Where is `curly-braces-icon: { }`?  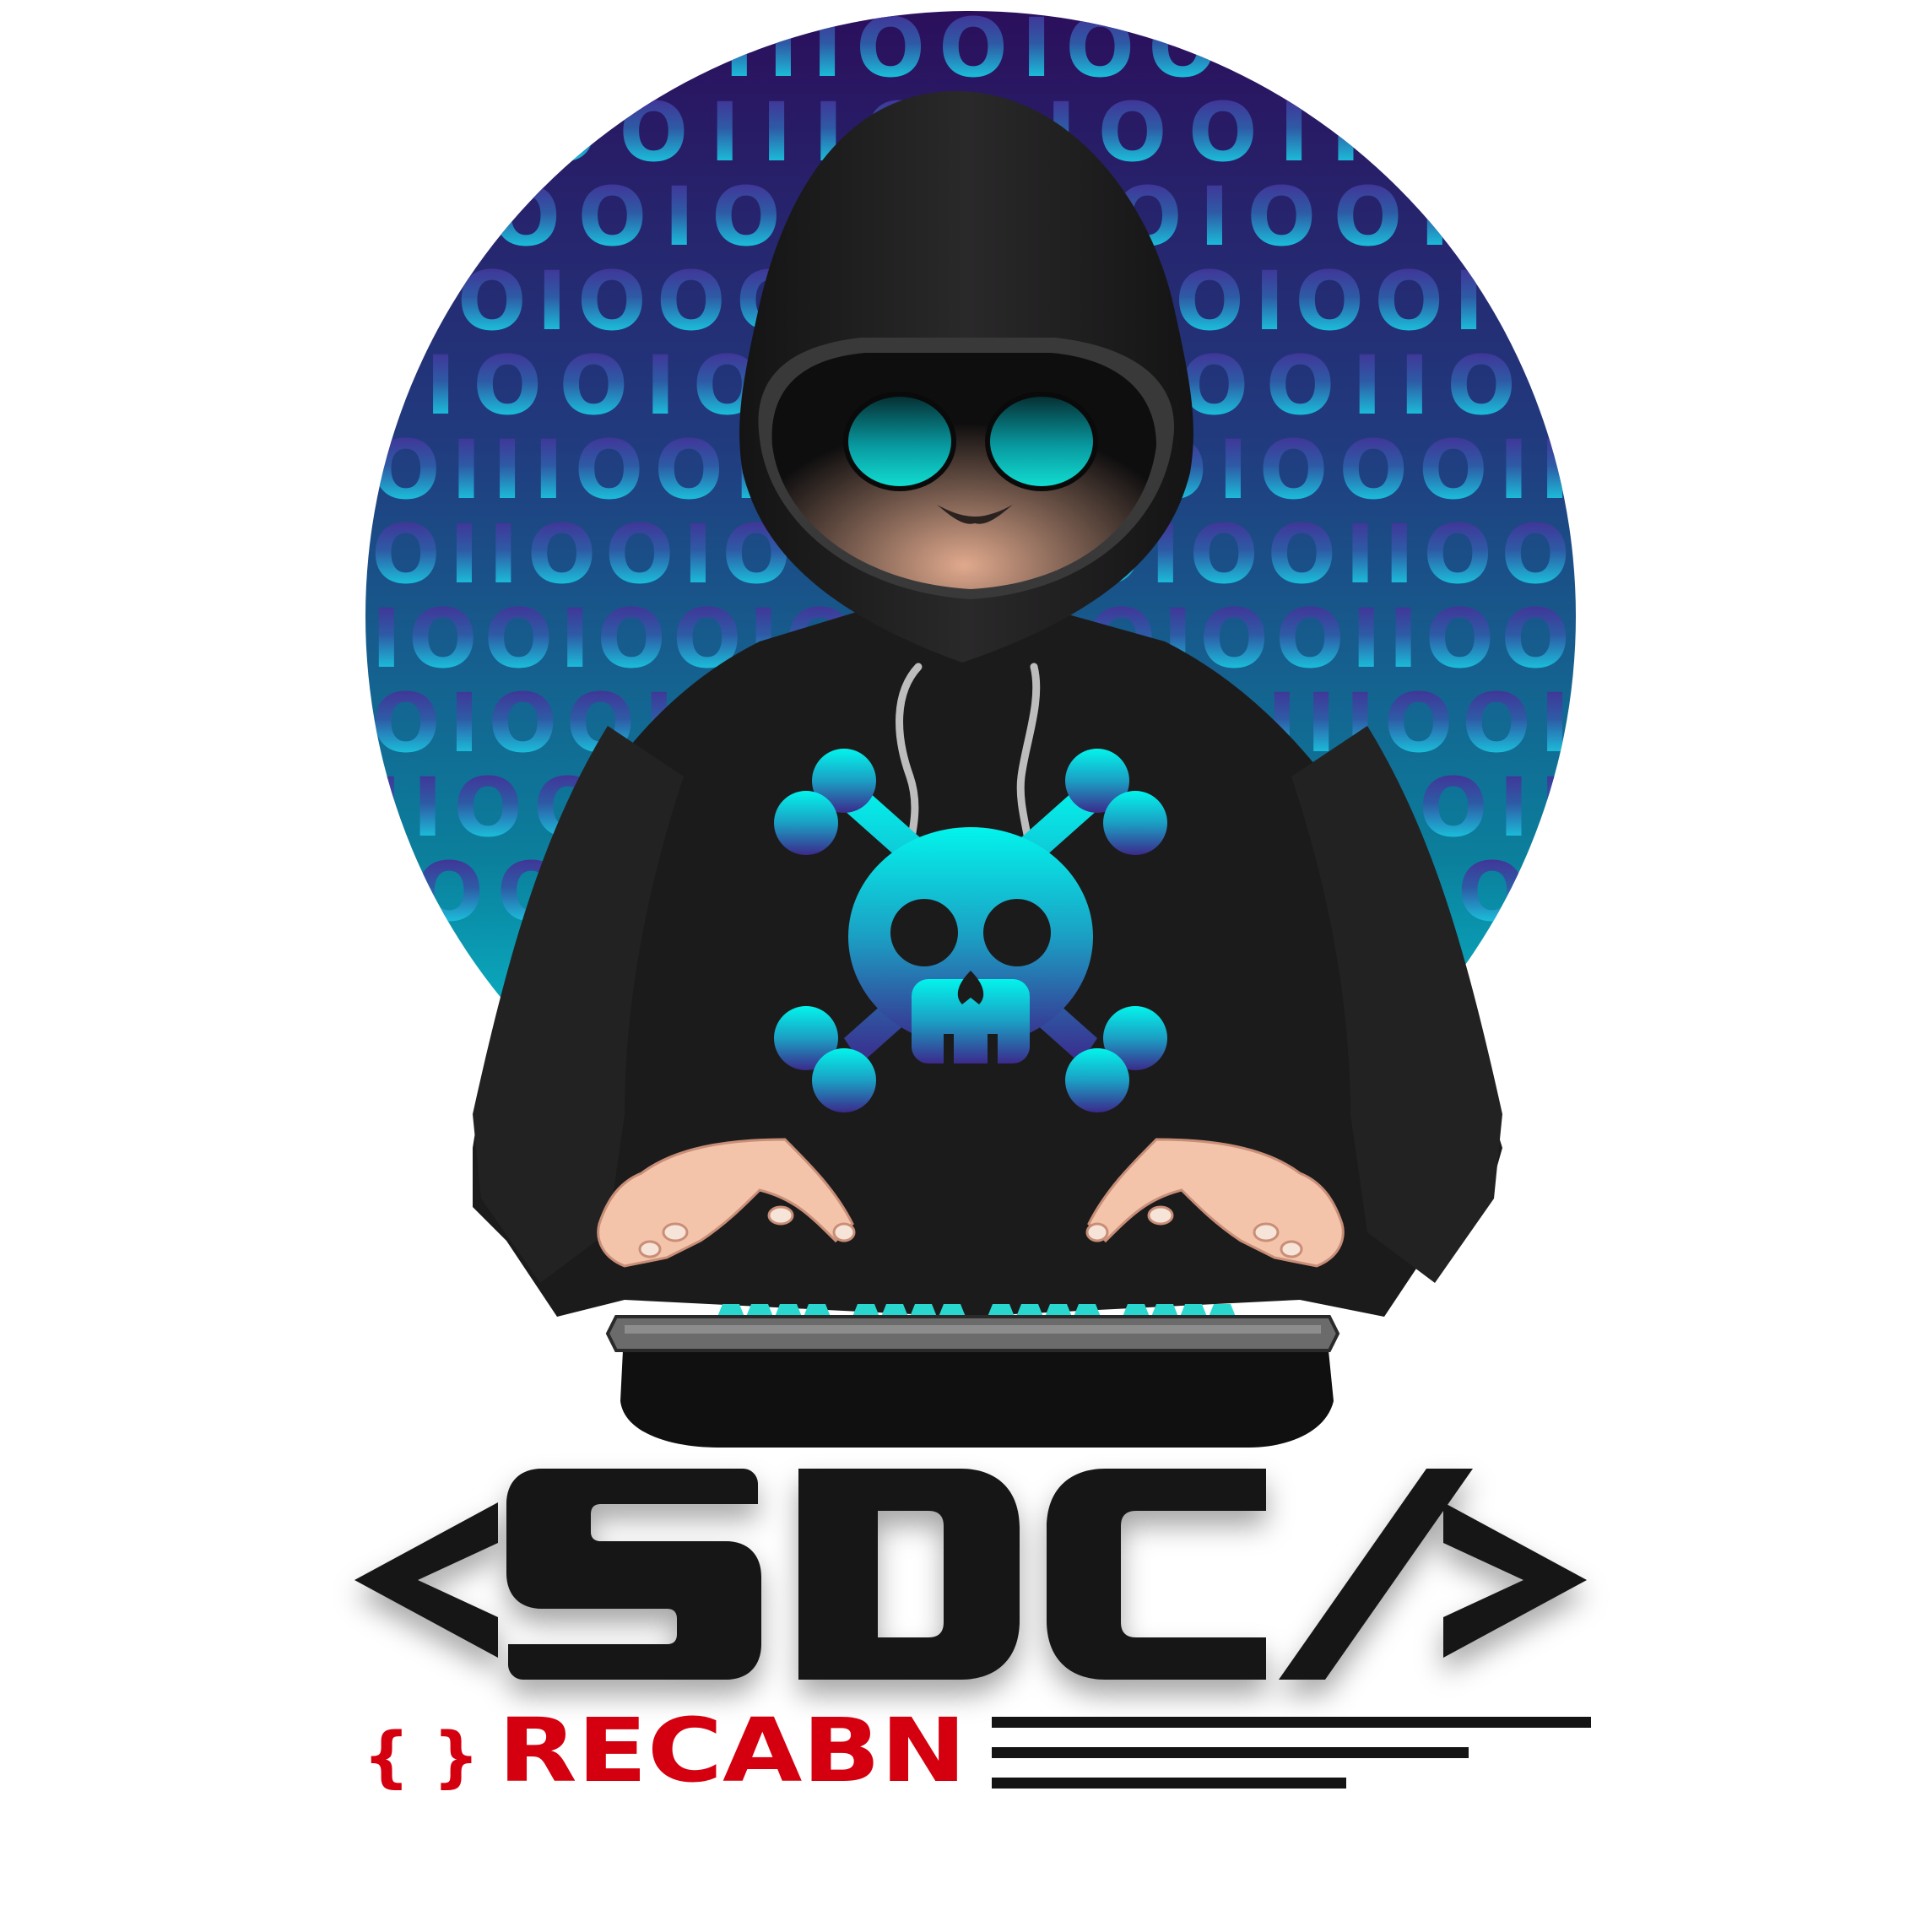 curly-braces-icon: { } is located at coordinates (421, 1757).